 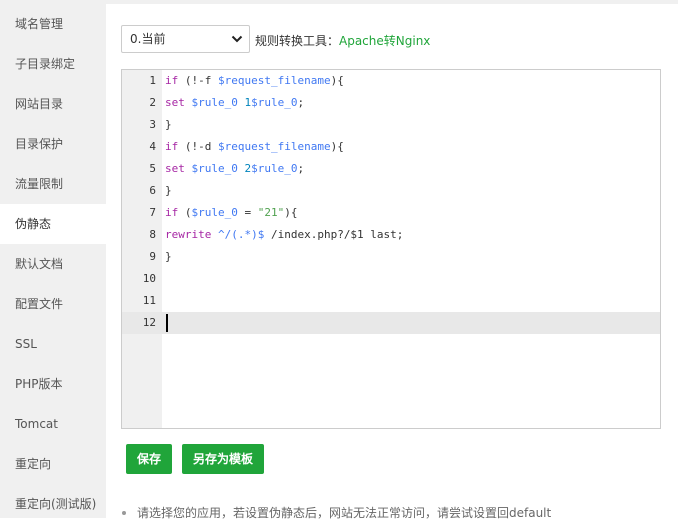 What do you see at coordinates (53, 264) in the screenshot?
I see `sidebar-item-default-doc: 默认文档` at bounding box center [53, 264].